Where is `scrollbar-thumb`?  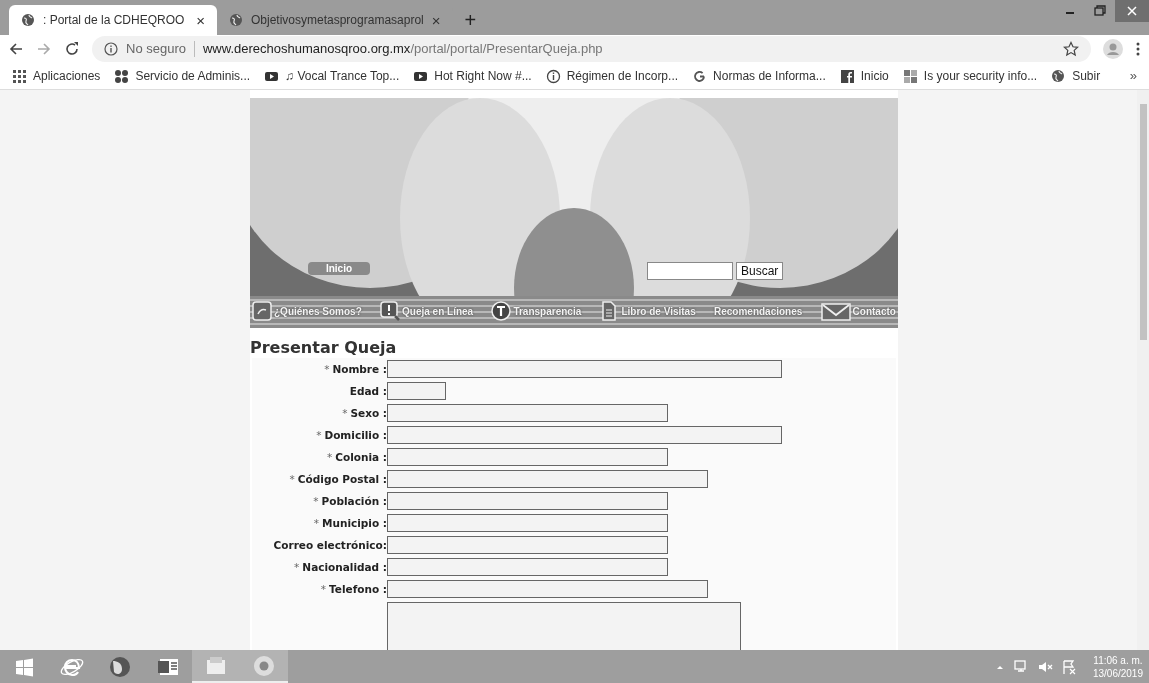
scrollbar-thumb is located at coordinates (1143, 222).